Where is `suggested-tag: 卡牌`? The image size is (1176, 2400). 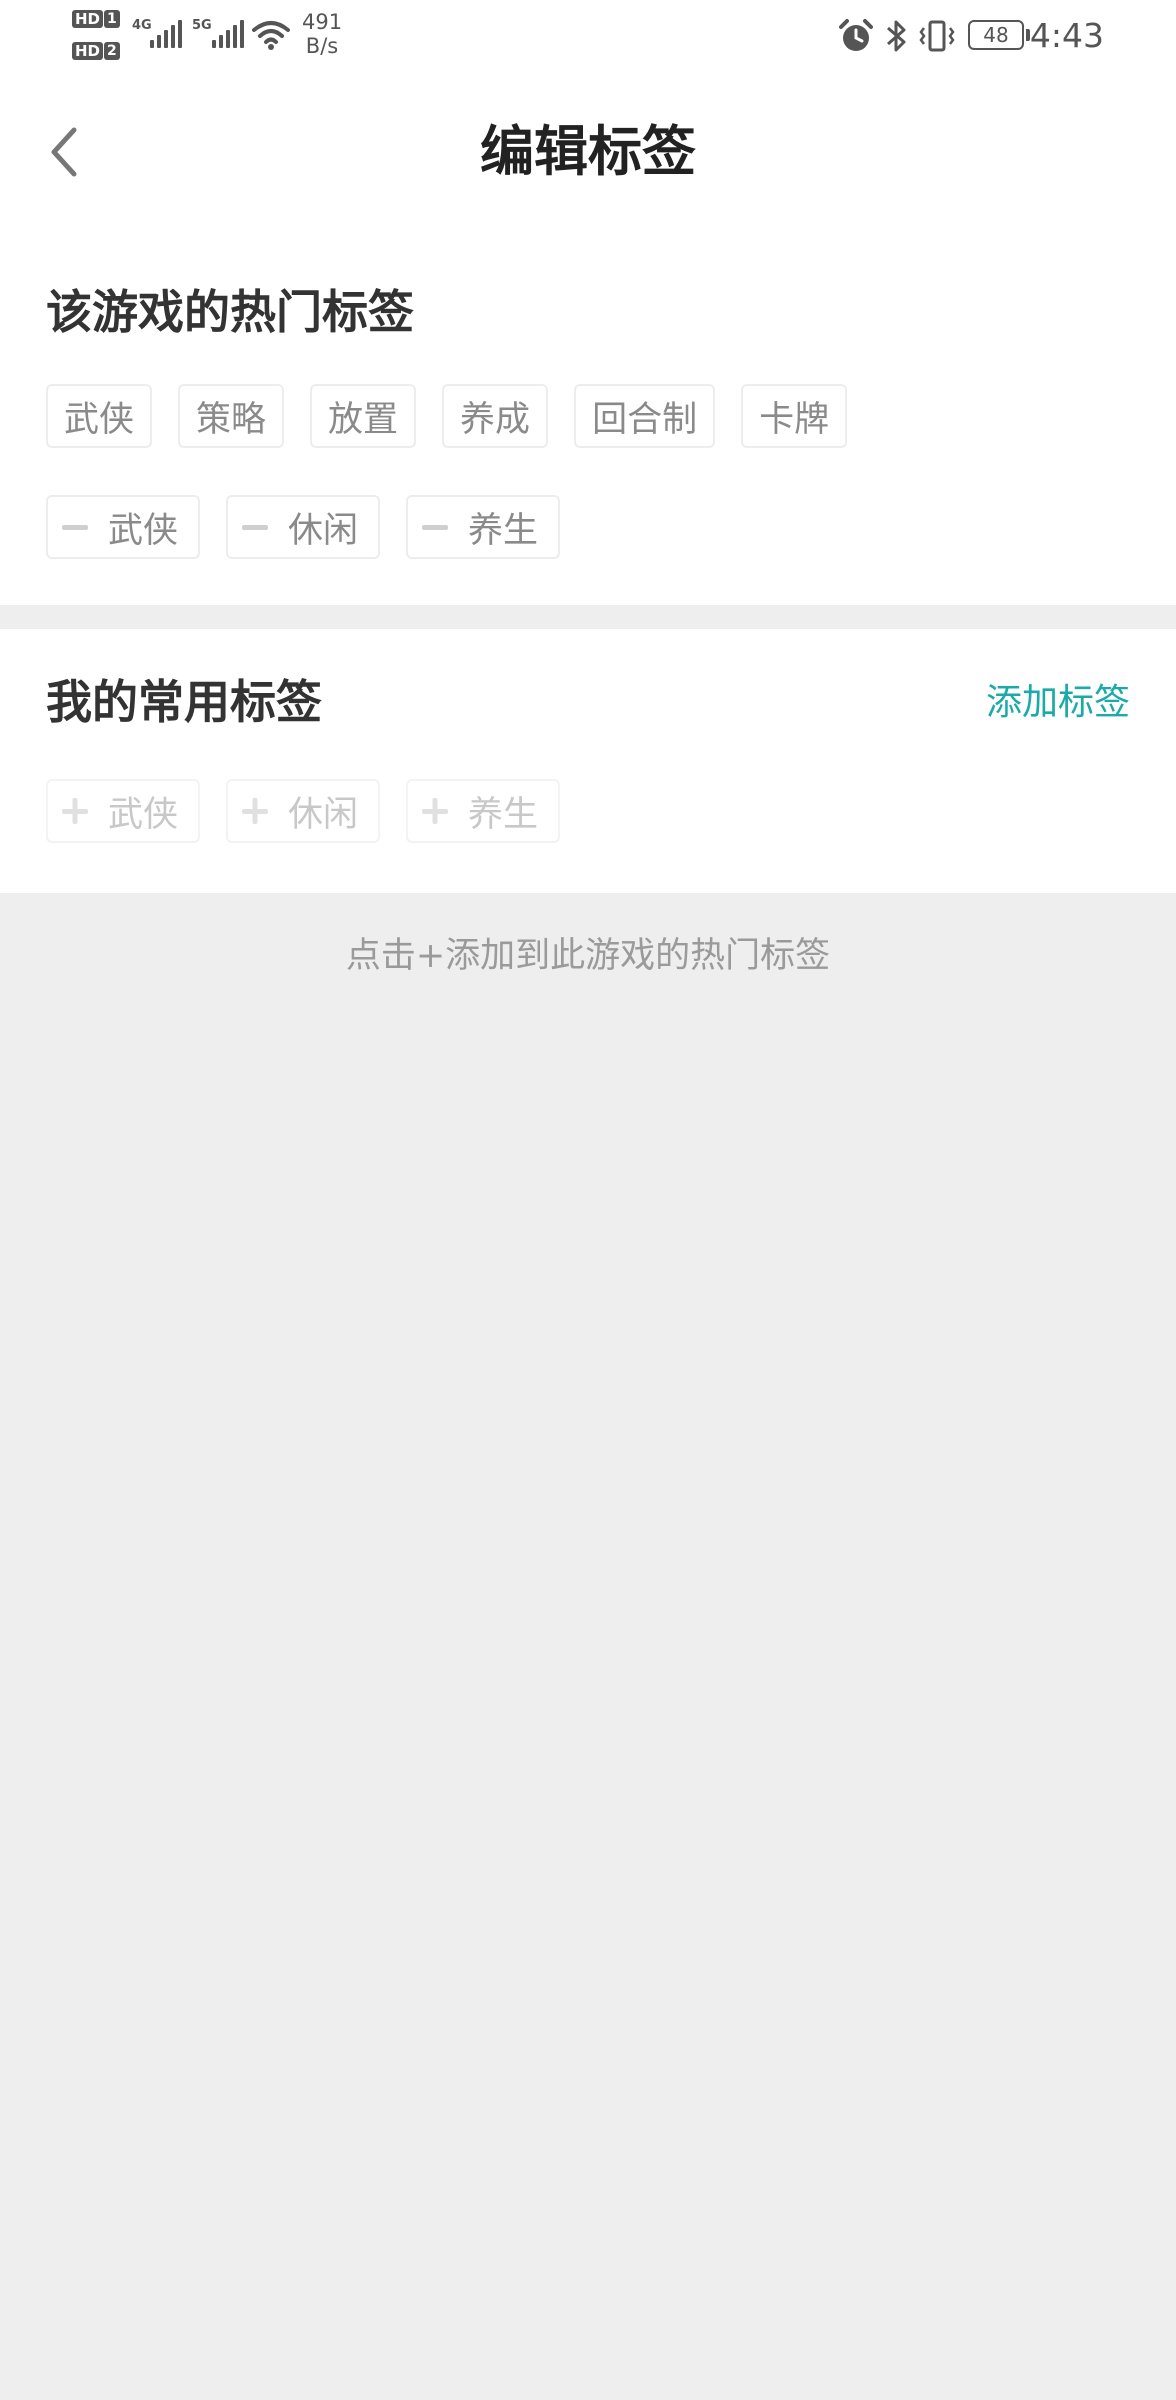 suggested-tag: 卡牌 is located at coordinates (794, 416).